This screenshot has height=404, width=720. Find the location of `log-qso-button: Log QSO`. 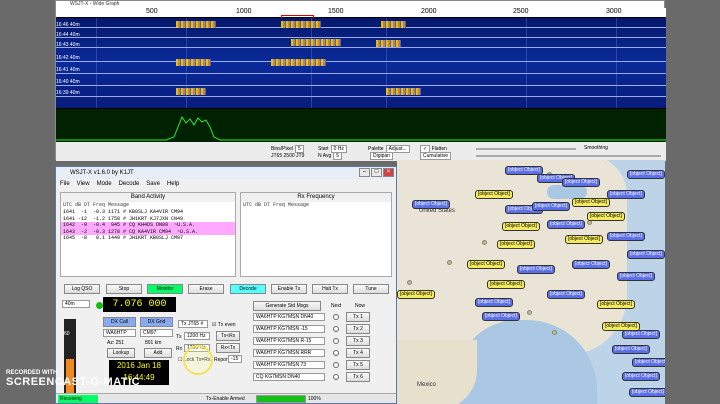

log-qso-button: Log QSO is located at coordinates (82, 289).